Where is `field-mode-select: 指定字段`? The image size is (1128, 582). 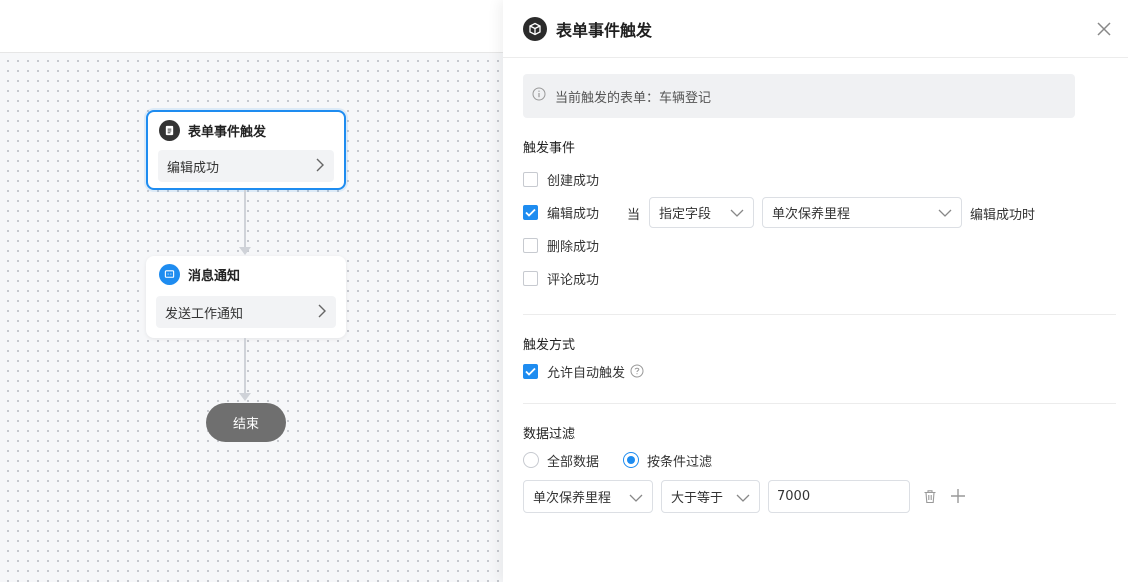 field-mode-select: 指定字段 is located at coordinates (701, 212).